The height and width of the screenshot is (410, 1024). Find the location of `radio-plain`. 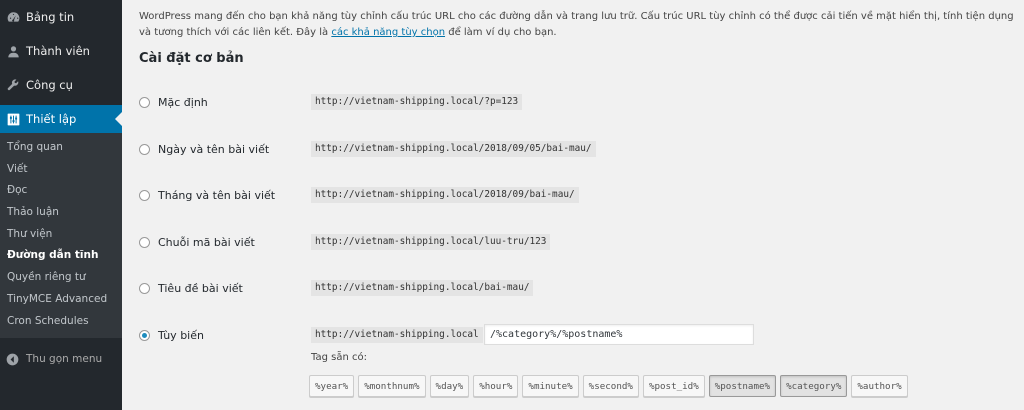

radio-plain is located at coordinates (144, 102).